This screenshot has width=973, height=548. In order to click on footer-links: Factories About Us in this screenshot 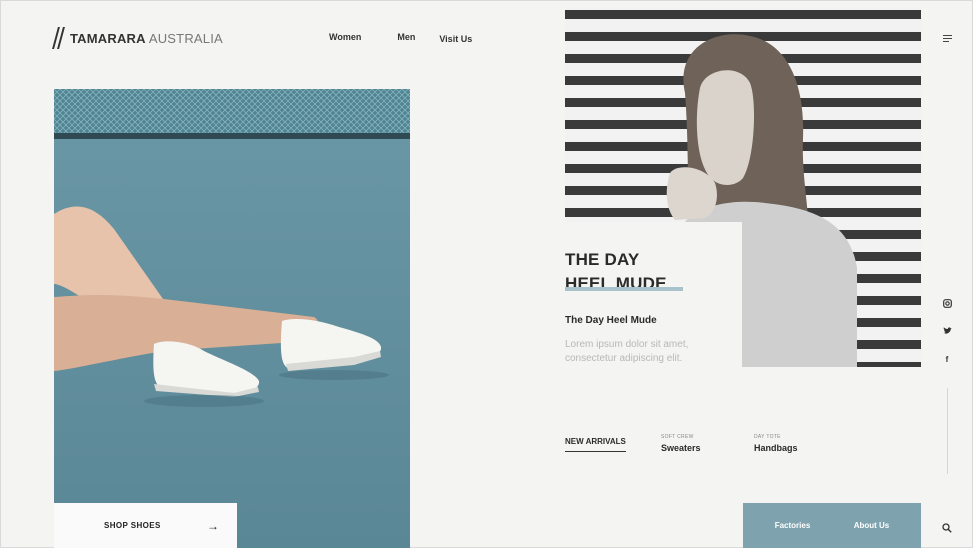, I will do `click(832, 525)`.